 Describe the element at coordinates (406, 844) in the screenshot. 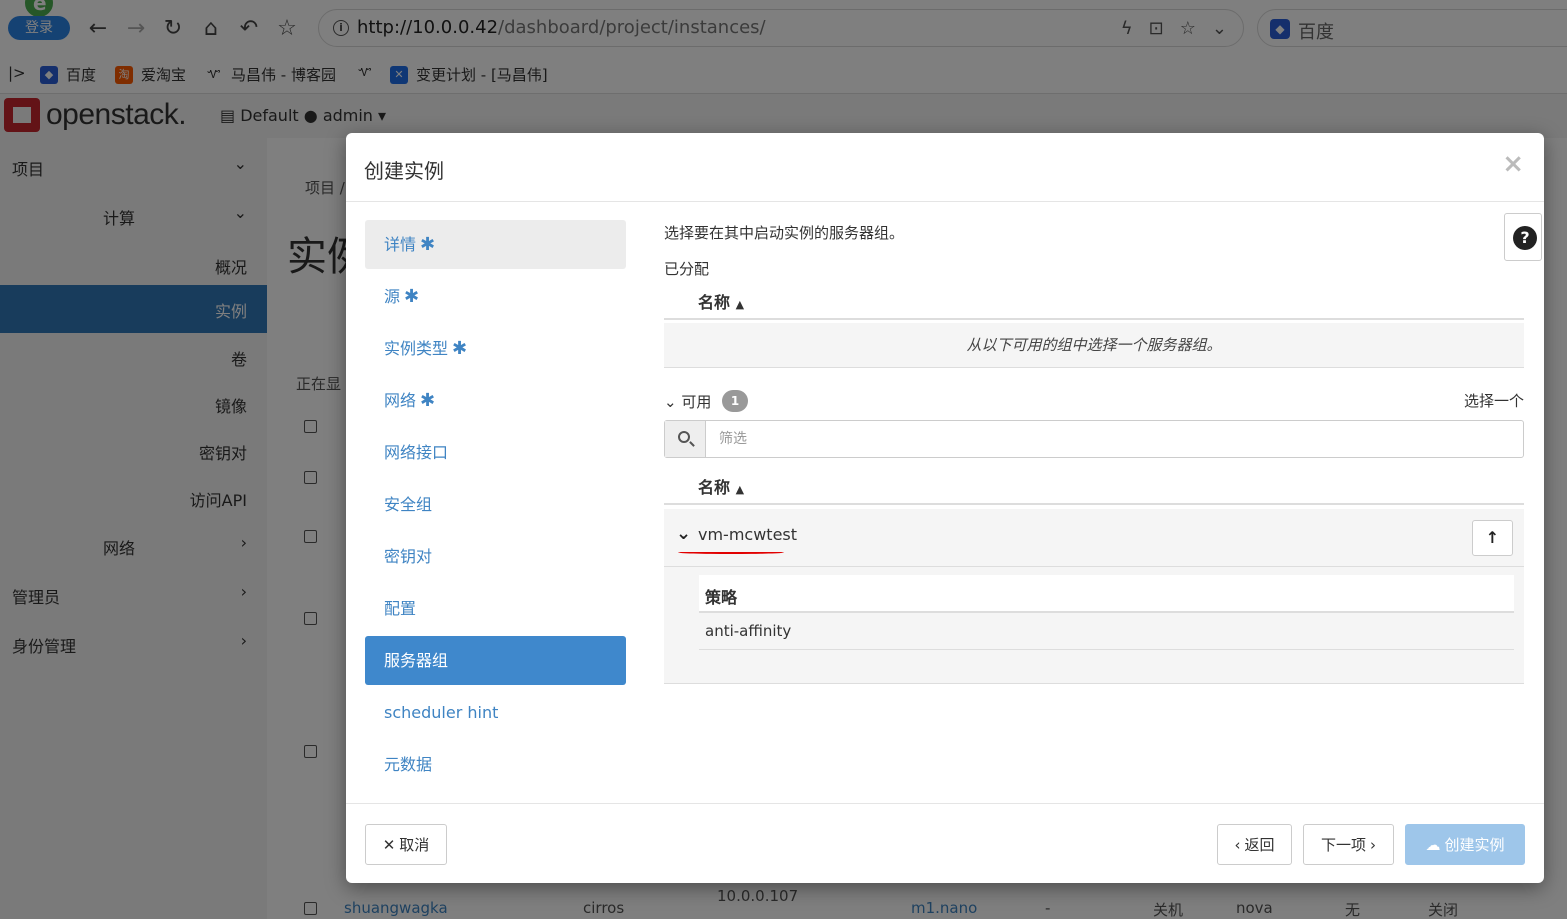

I see `cancel-button: ✕ 取消` at that location.